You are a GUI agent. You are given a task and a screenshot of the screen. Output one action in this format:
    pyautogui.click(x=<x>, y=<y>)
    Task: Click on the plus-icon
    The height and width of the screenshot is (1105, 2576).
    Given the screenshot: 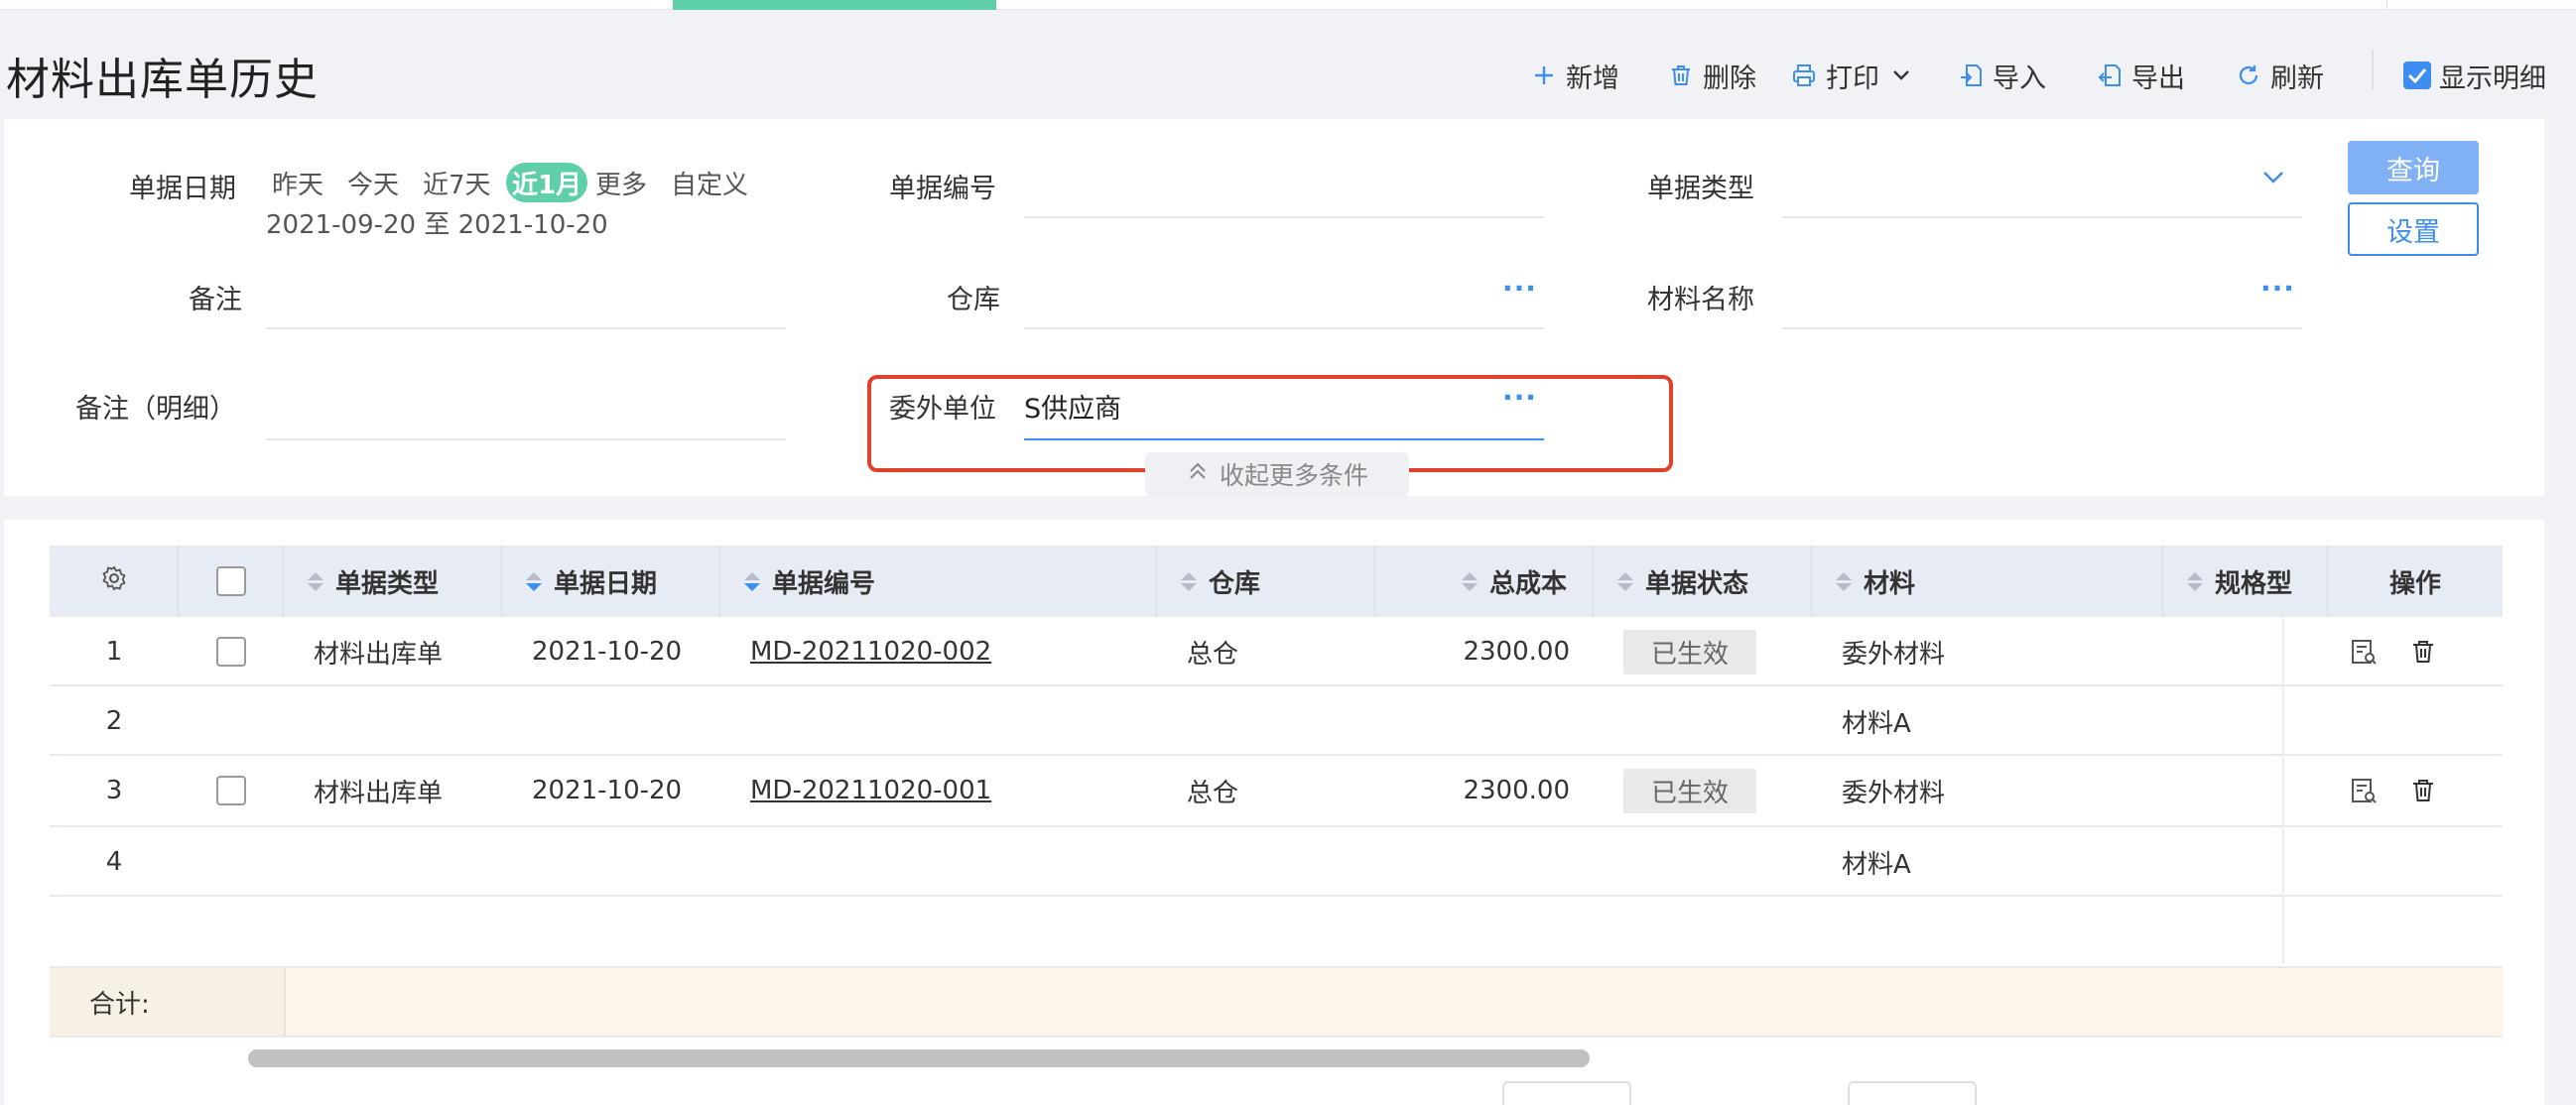 What is the action you would take?
    pyautogui.click(x=1544, y=75)
    